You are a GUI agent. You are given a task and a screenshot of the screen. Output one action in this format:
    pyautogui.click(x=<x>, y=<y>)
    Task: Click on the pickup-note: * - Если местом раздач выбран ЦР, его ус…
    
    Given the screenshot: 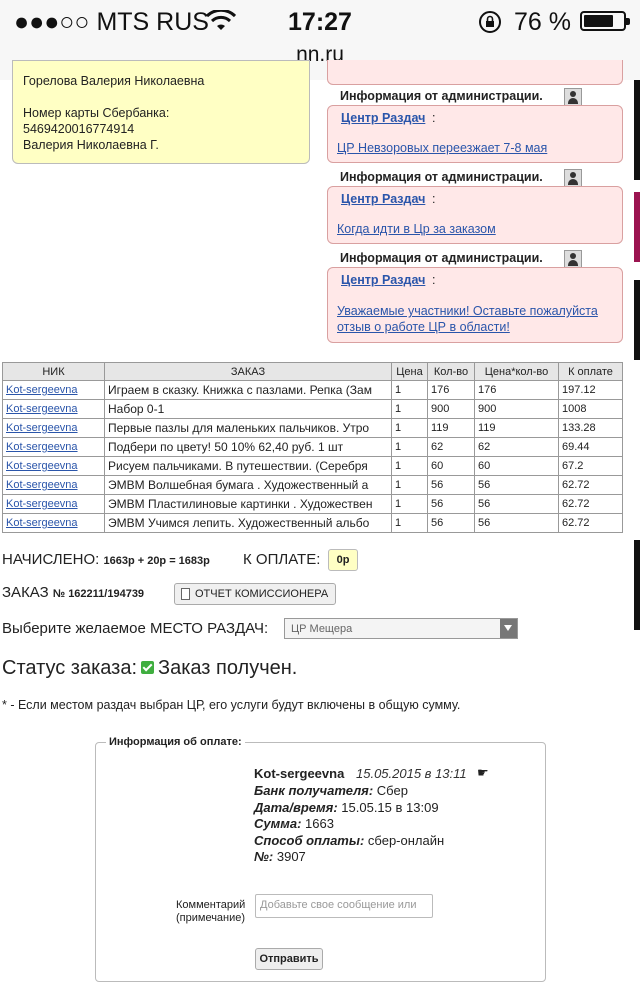 What is the action you would take?
    pyautogui.click(x=231, y=705)
    